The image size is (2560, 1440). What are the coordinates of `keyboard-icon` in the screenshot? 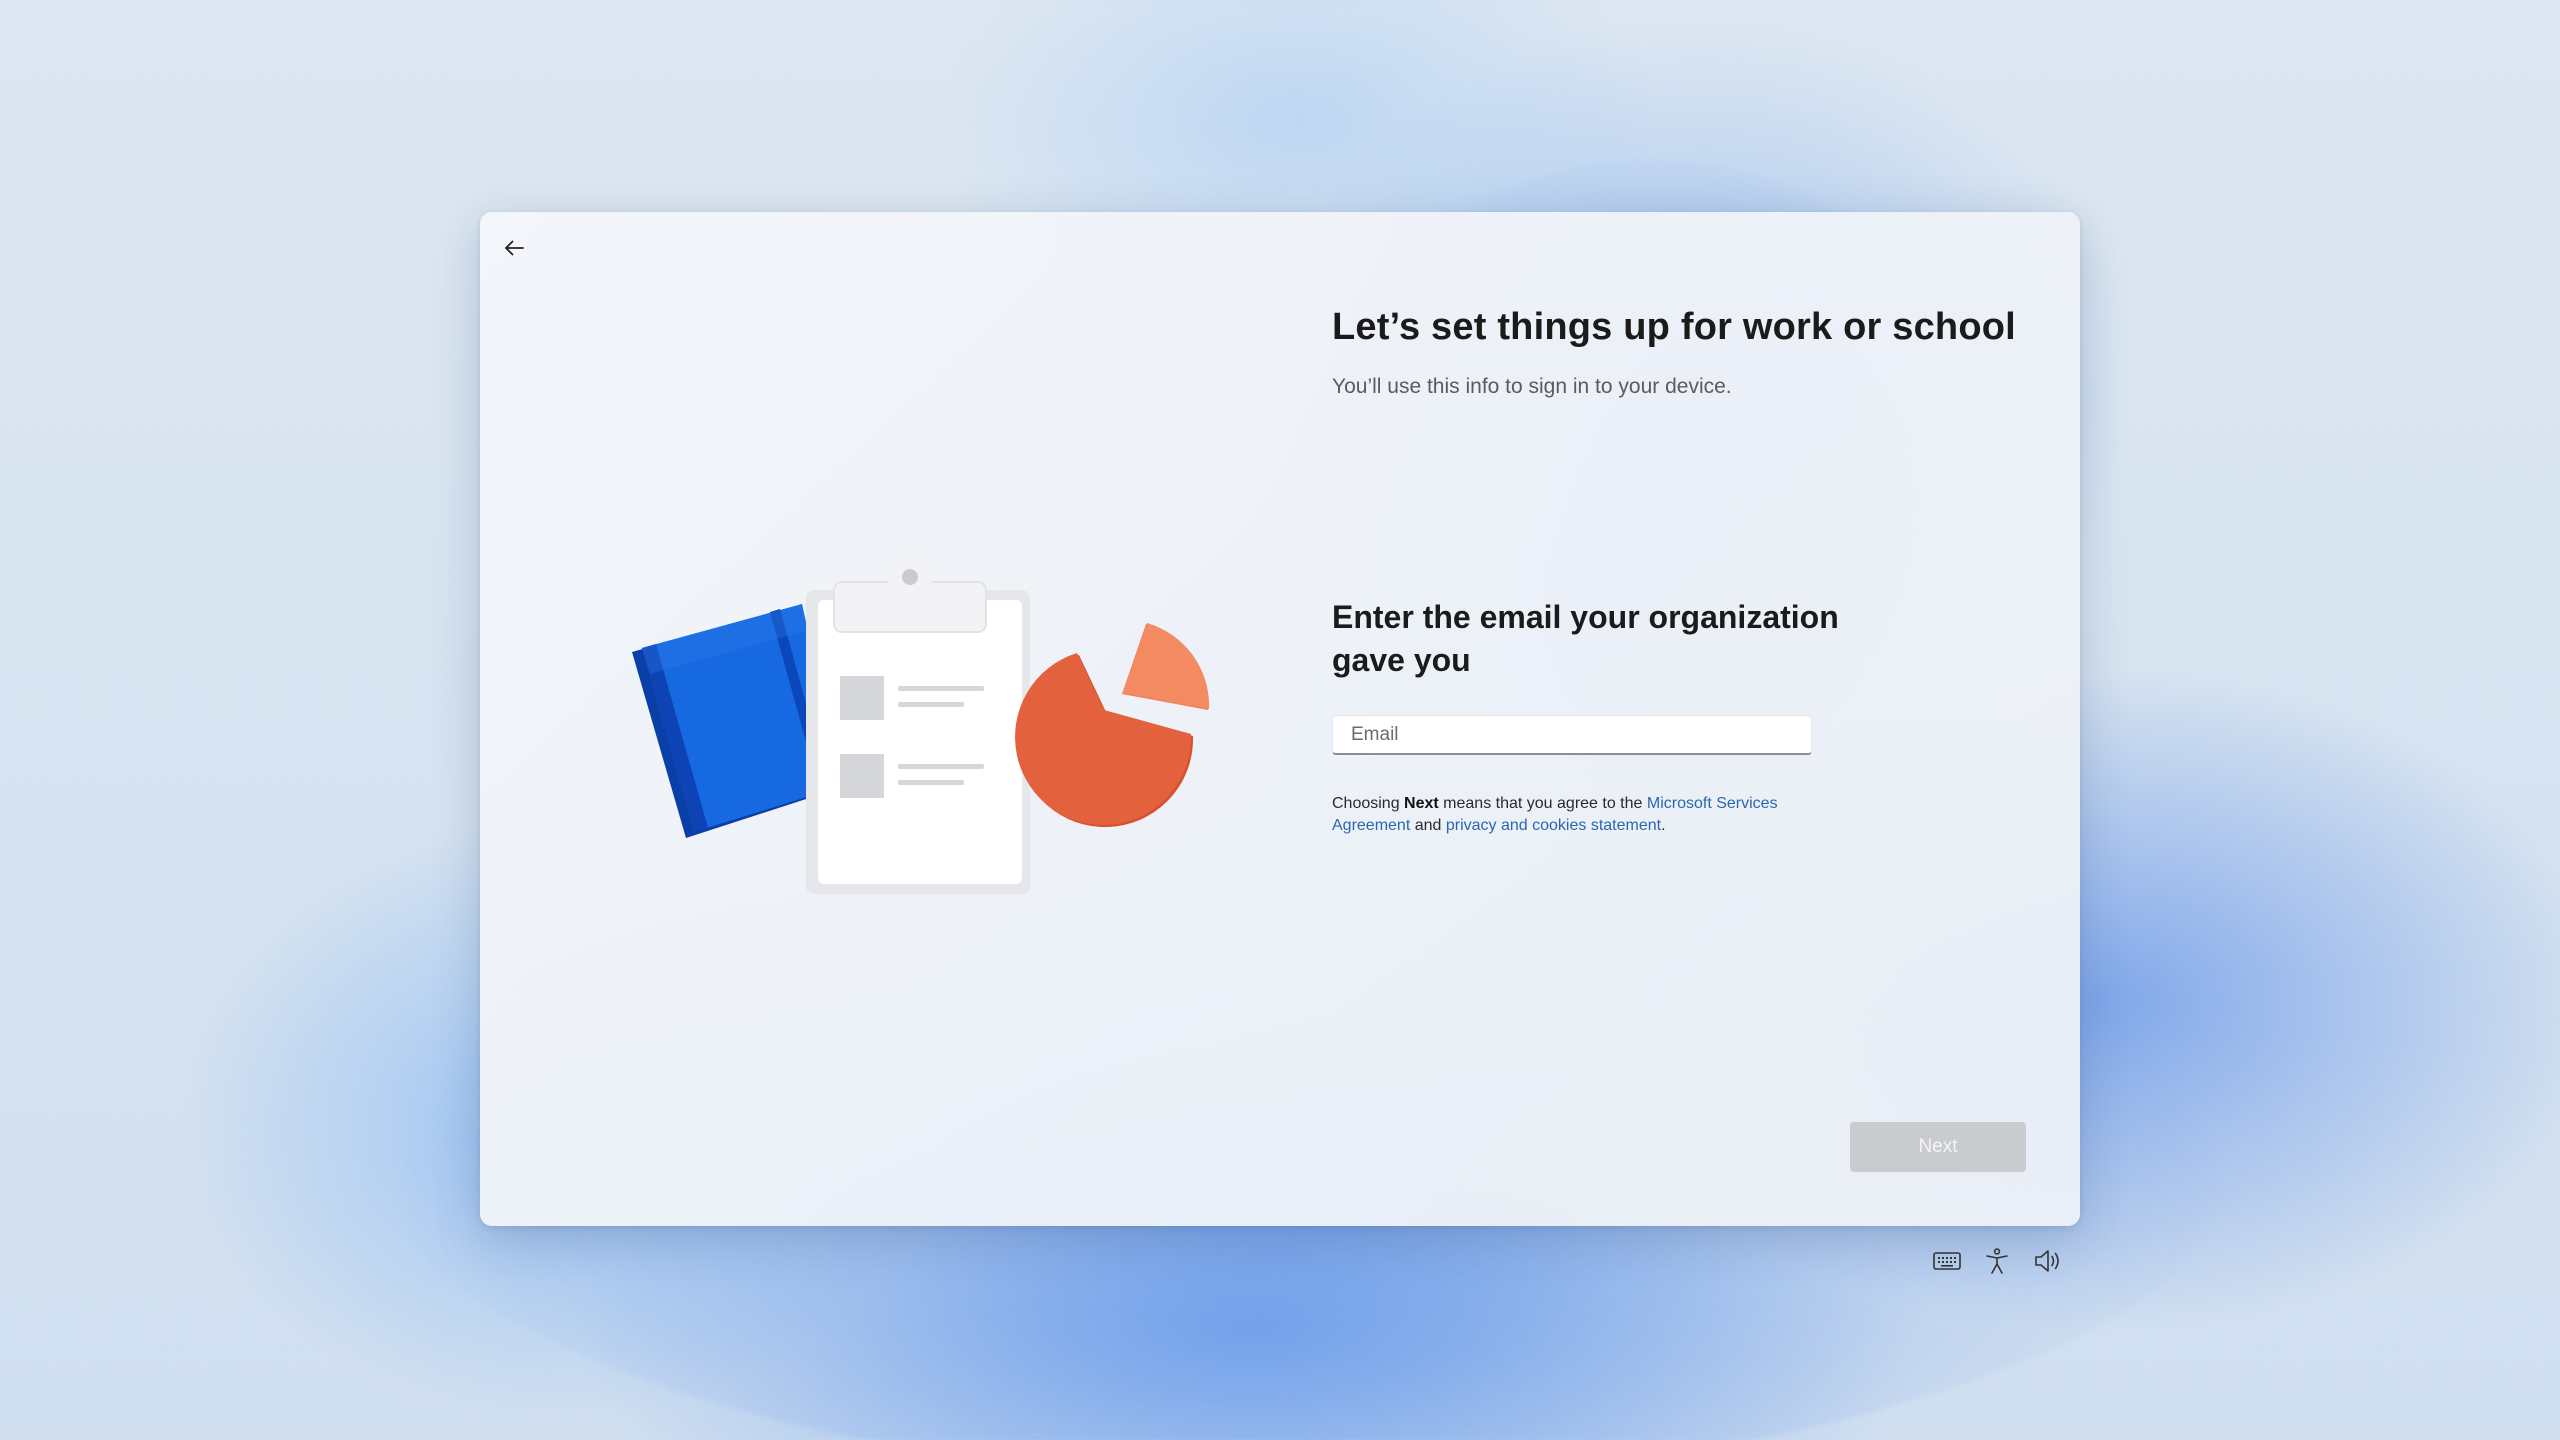 It's located at (1947, 1261).